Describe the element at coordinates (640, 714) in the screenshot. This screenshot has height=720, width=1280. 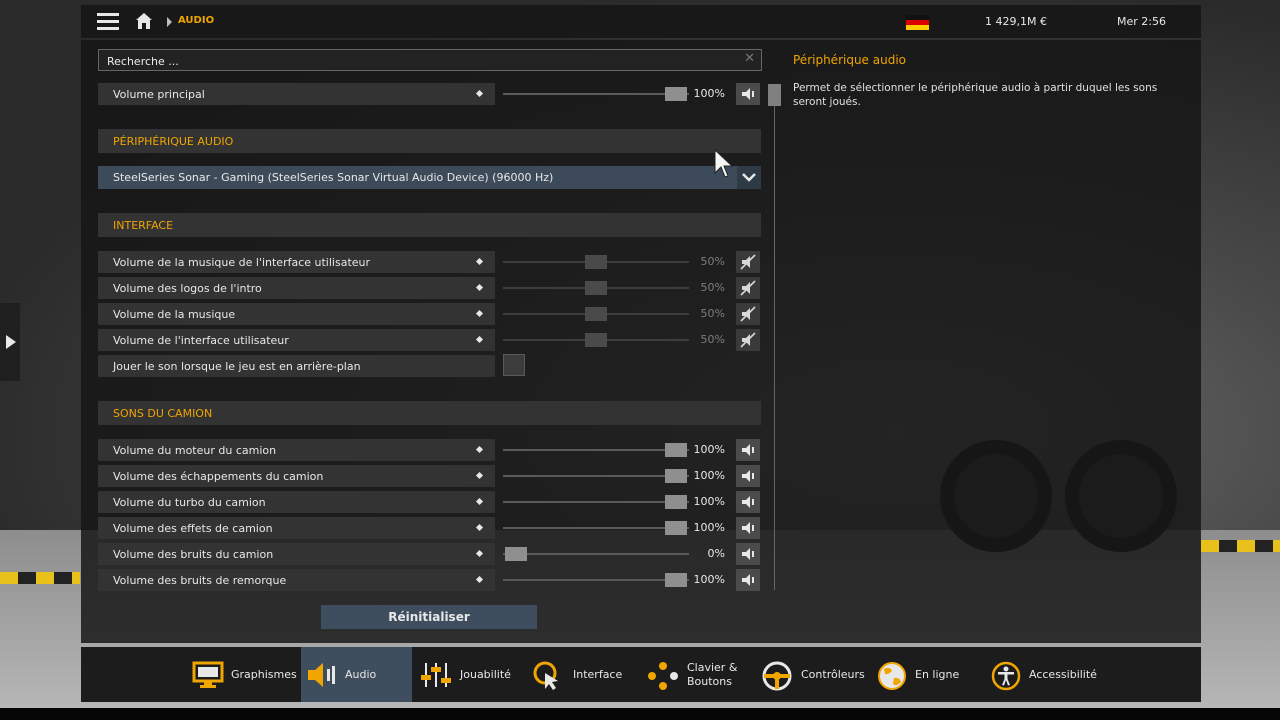
I see `bottom-edge` at that location.